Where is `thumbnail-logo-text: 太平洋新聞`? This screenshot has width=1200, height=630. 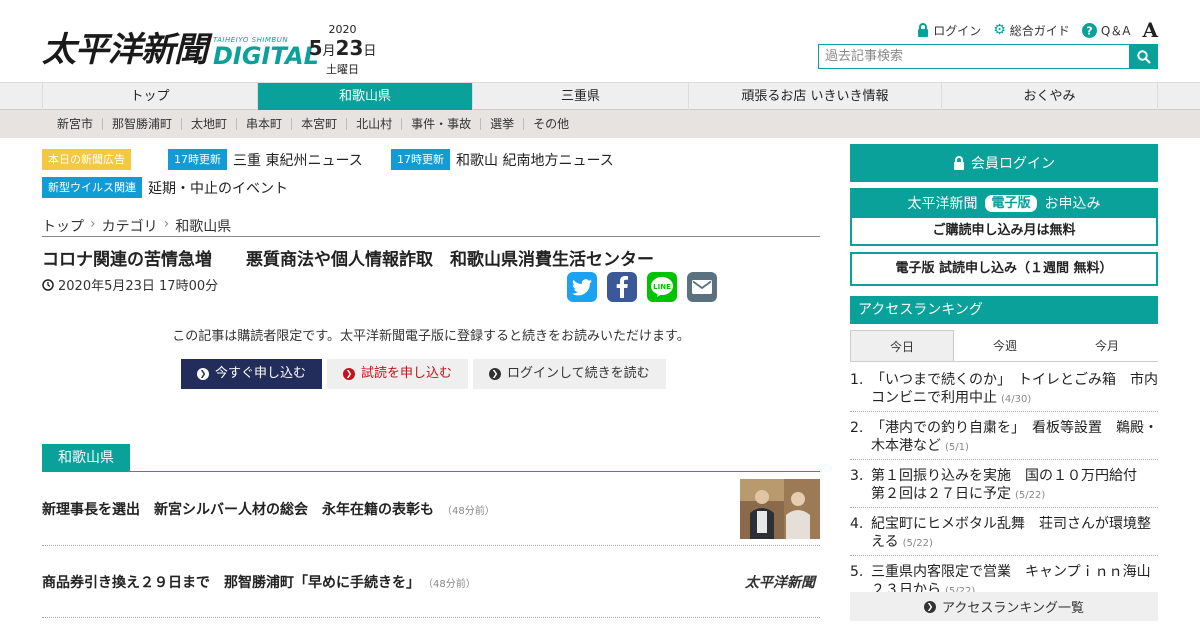 thumbnail-logo-text: 太平洋新聞 is located at coordinates (780, 583).